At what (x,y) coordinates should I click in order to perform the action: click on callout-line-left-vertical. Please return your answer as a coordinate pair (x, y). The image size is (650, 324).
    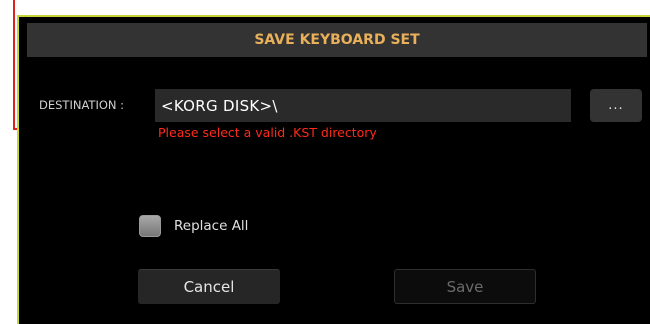
    Looking at the image, I should click on (14, 65).